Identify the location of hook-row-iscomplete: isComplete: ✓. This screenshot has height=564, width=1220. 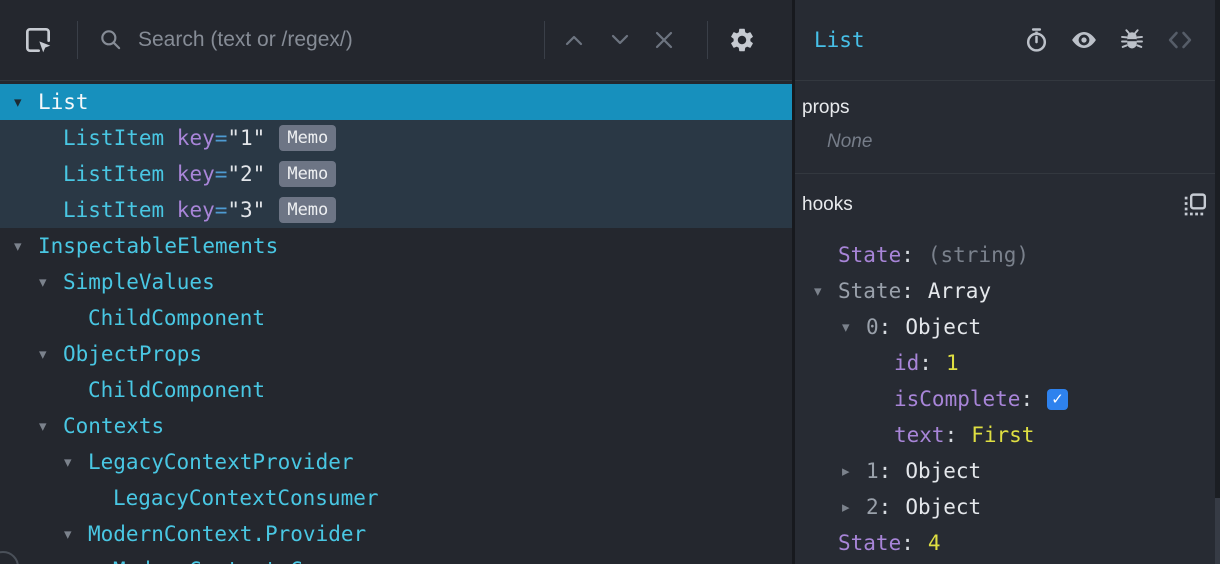
(1007, 399).